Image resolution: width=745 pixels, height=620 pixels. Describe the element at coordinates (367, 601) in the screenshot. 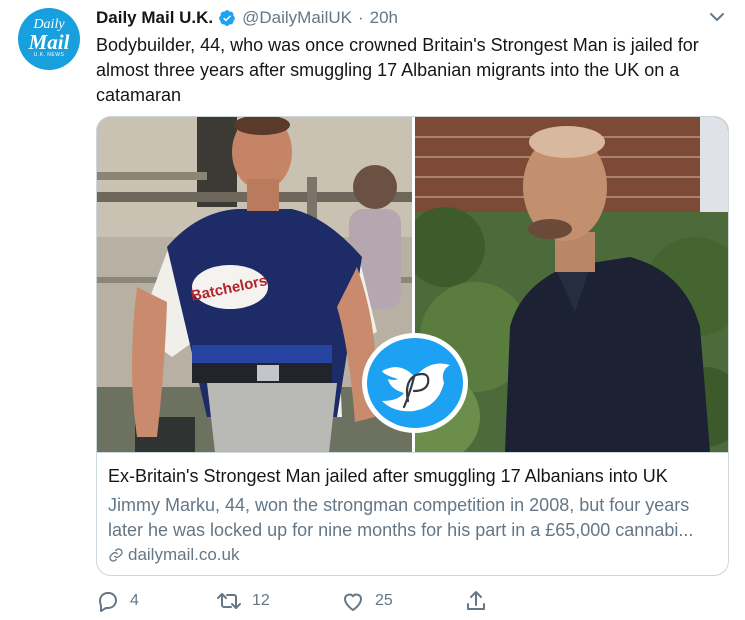

I see `like-button: 25` at that location.